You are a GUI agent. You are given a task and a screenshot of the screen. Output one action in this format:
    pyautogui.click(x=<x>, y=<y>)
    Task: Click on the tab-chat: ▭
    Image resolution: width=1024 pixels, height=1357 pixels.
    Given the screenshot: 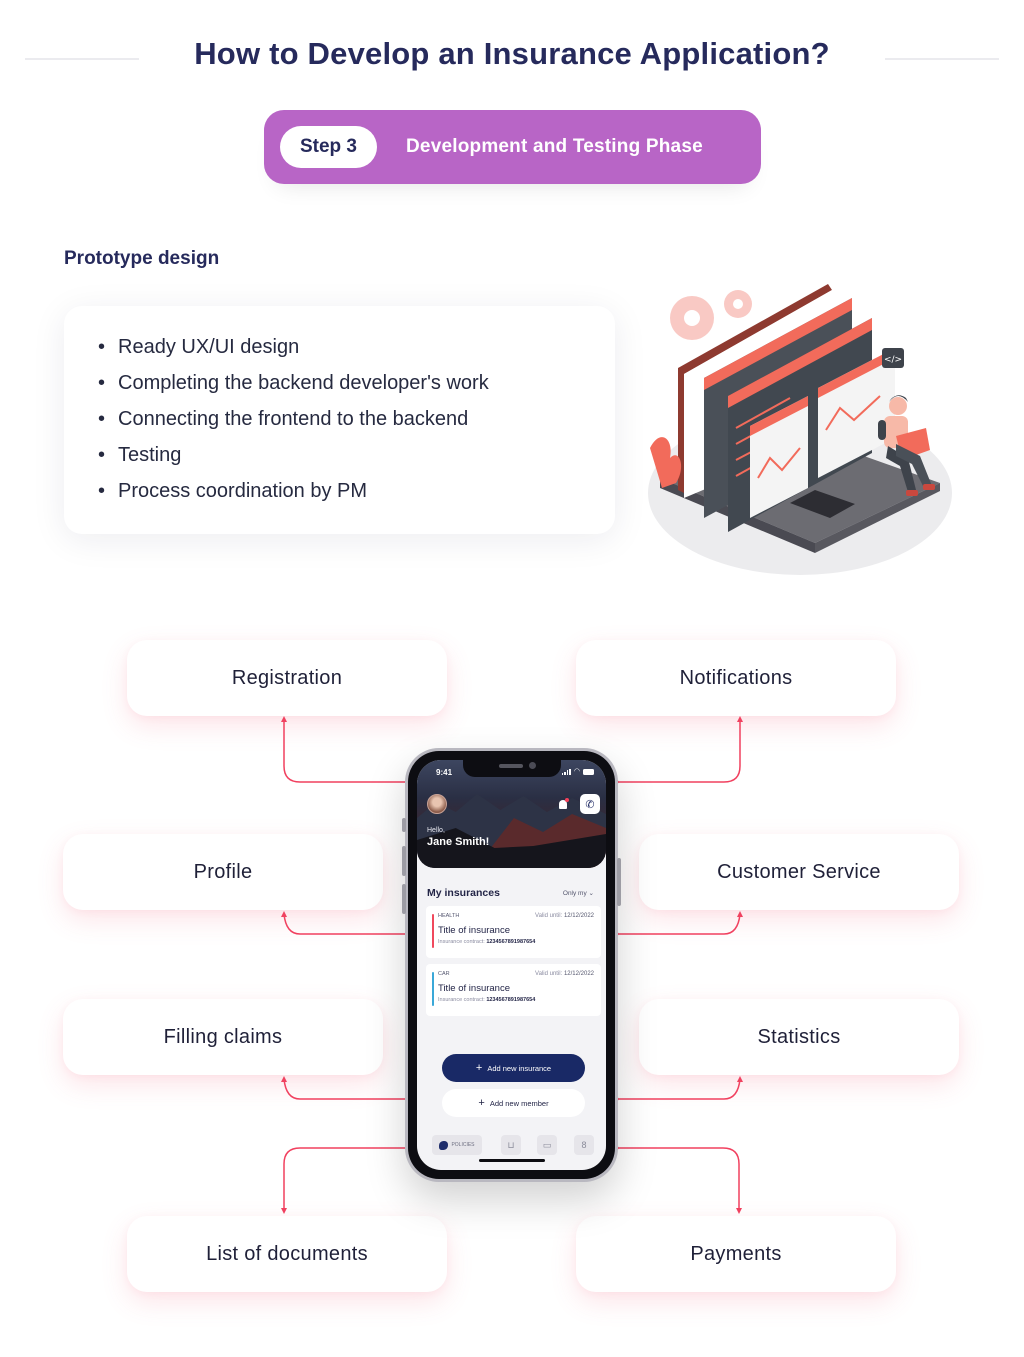 What is the action you would take?
    pyautogui.click(x=547, y=1145)
    